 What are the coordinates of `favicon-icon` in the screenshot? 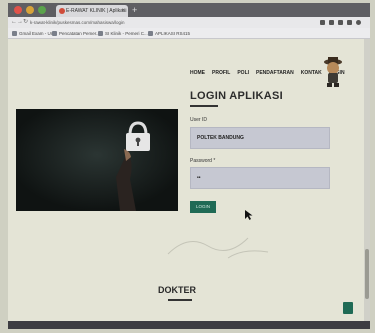 It's located at (62, 11).